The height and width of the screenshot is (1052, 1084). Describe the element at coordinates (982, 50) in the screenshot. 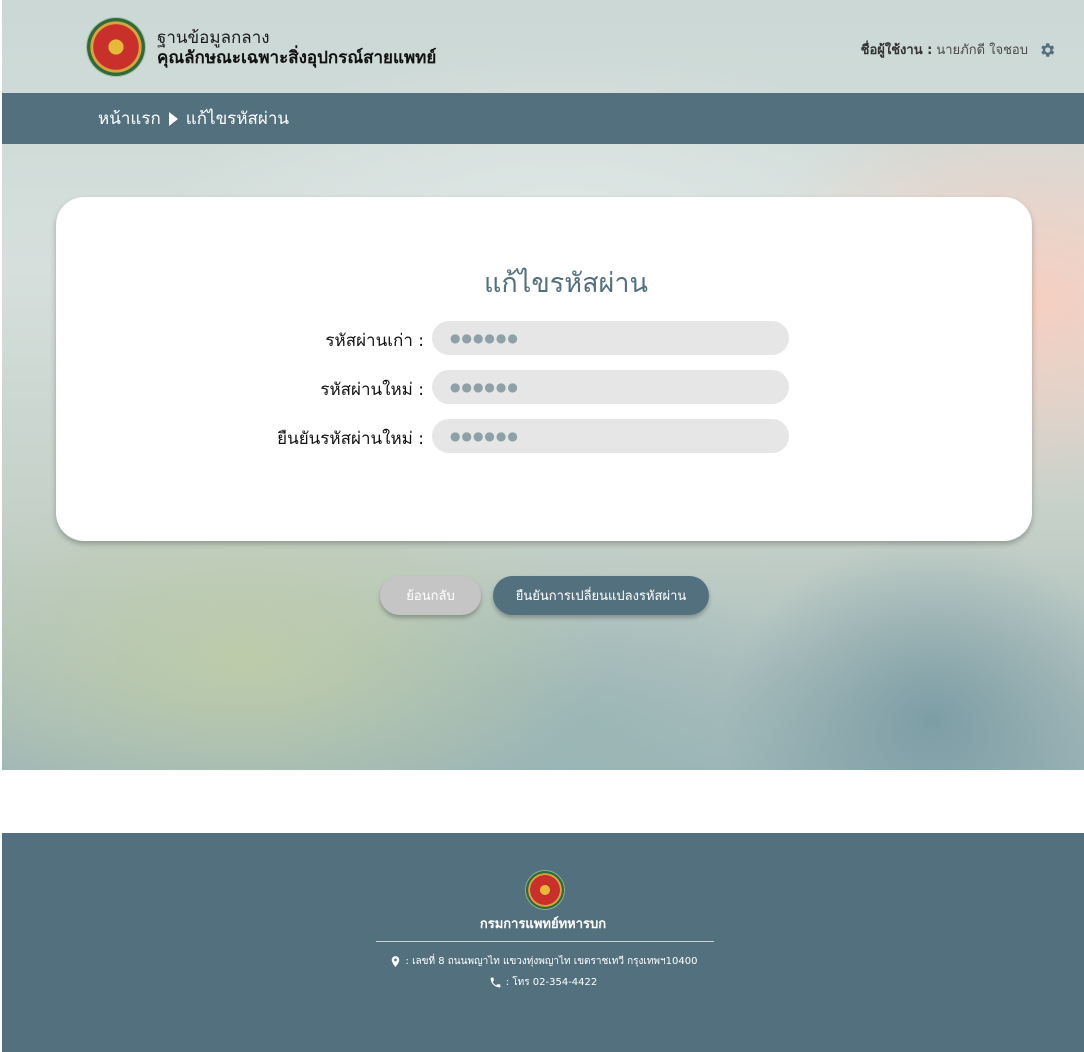

I see `user-name: นายภักดี ใจชอบ` at that location.